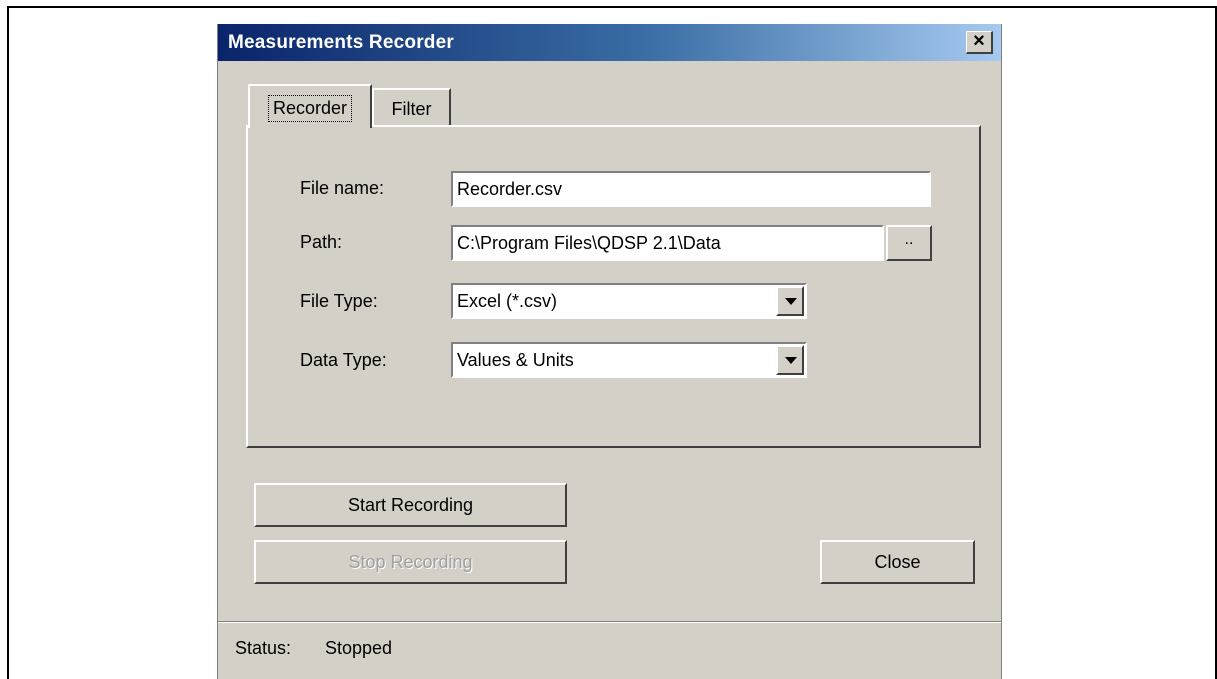 The image size is (1217, 679). Describe the element at coordinates (629, 360) in the screenshot. I see `data-type-select: Values & Units` at that location.